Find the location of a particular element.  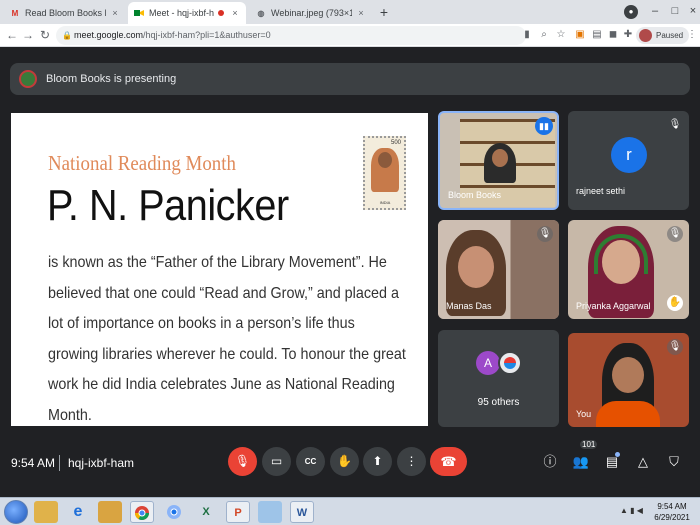

participant-tile-you: 🎙︎ You is located at coordinates (628, 380).